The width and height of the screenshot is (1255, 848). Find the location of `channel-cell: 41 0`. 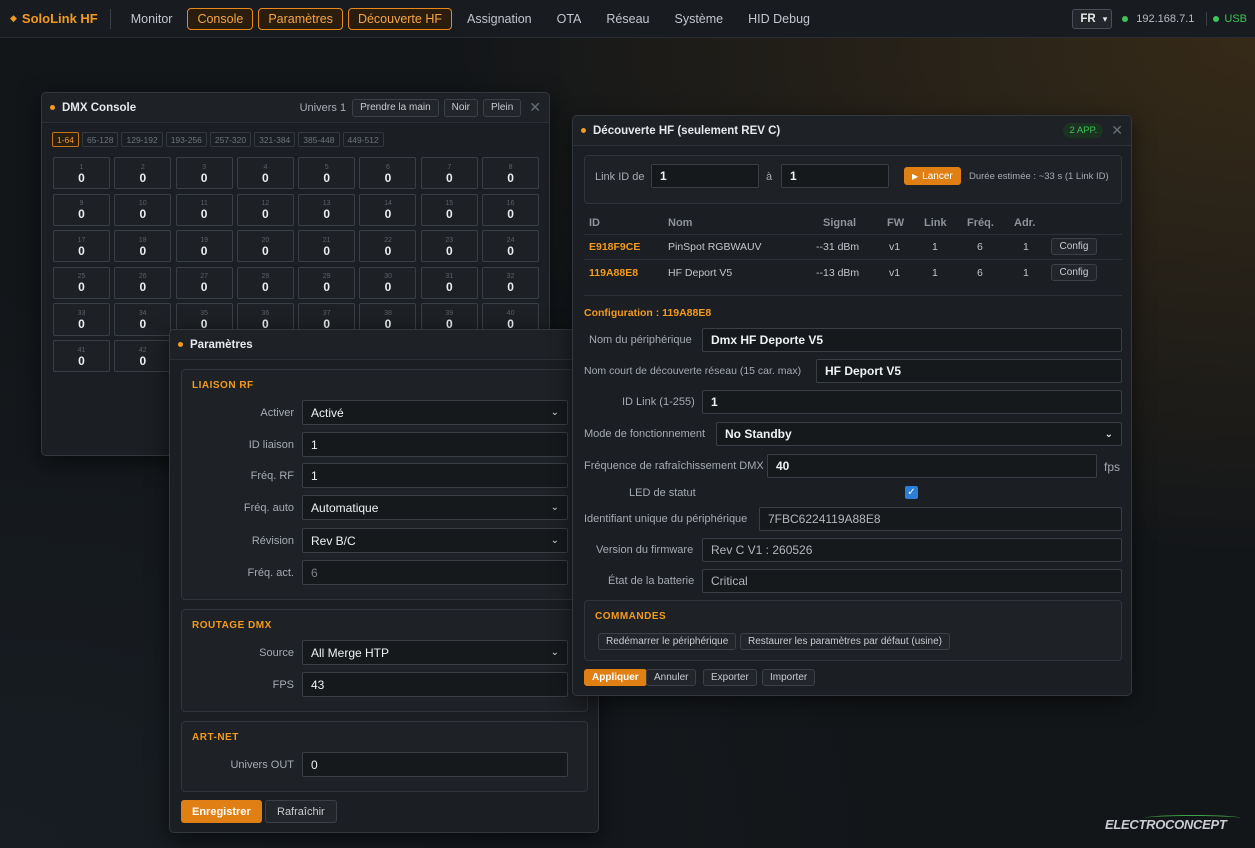

channel-cell: 41 0 is located at coordinates (81, 356).